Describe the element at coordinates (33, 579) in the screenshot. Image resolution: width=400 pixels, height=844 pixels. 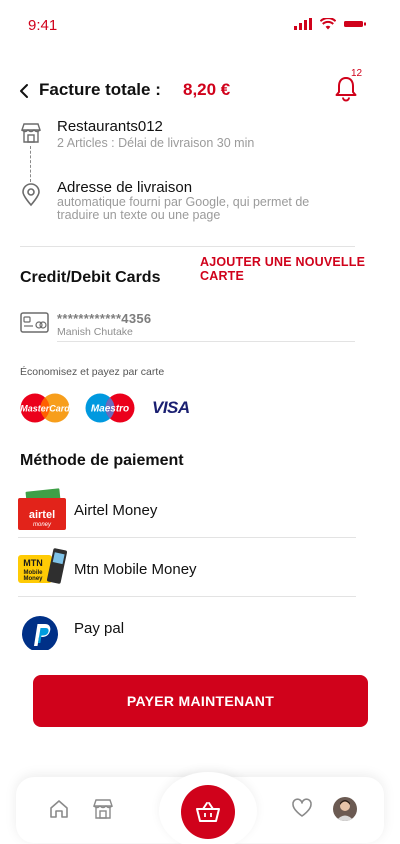
I see `mtn-logo-subtext-2: Money` at that location.